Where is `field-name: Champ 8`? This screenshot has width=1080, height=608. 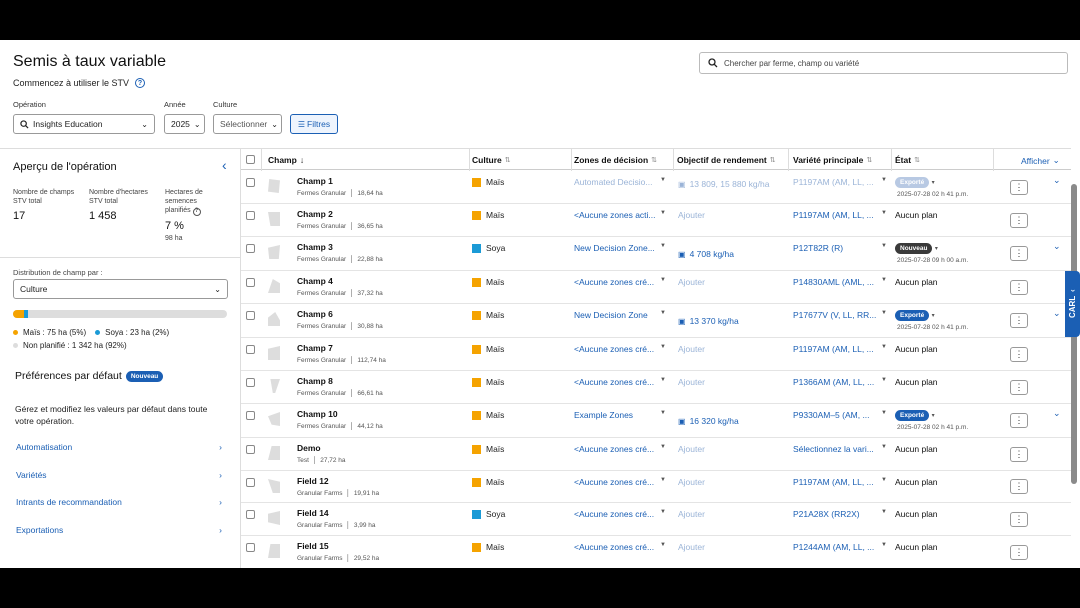 field-name: Champ 8 is located at coordinates (315, 381).